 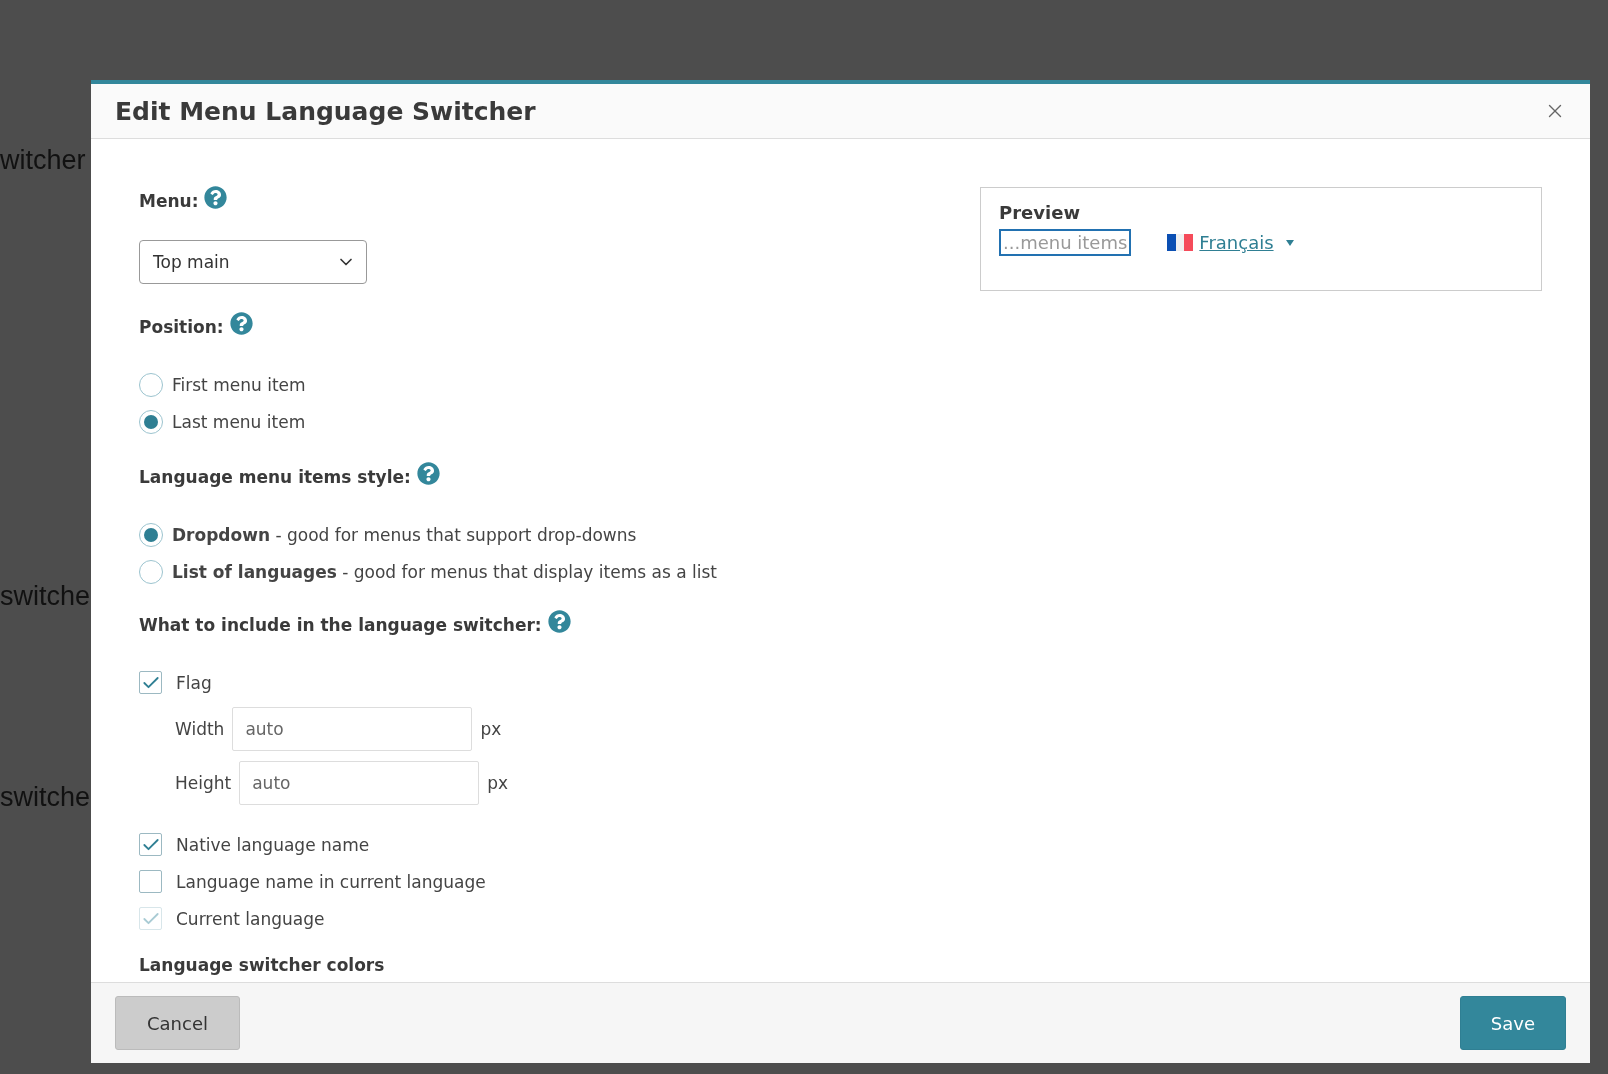 I want to click on menu-items-field: ...menu items, so click(x=1065, y=242).